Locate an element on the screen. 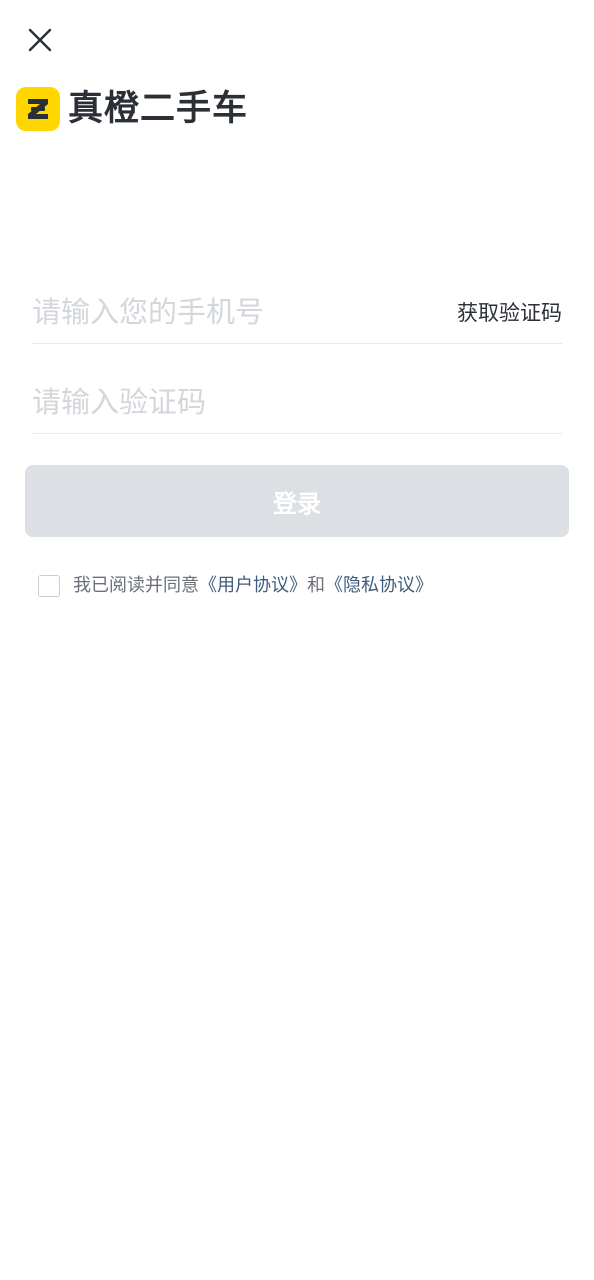  close-button is located at coordinates (40, 40).